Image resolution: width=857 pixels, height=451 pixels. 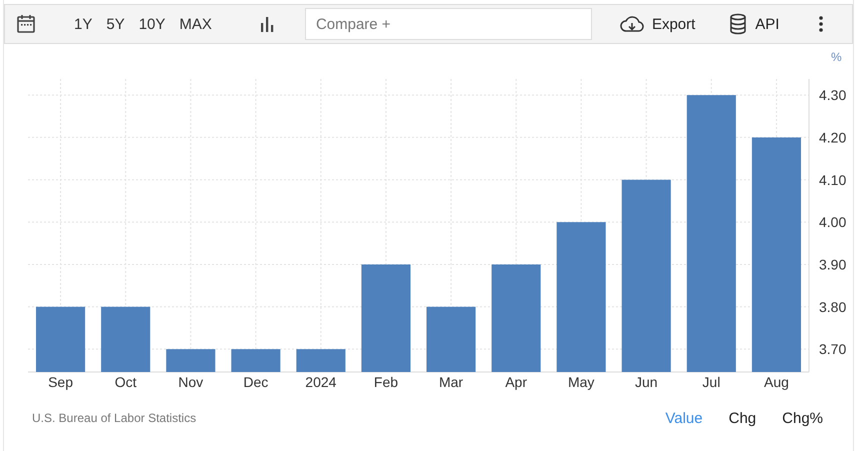 What do you see at coordinates (255, 382) in the screenshot?
I see `axis-label: Dec` at bounding box center [255, 382].